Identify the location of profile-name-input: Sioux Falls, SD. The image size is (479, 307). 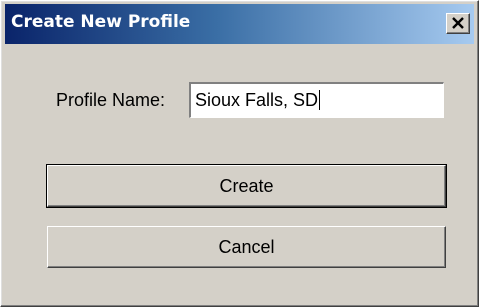
(316, 100).